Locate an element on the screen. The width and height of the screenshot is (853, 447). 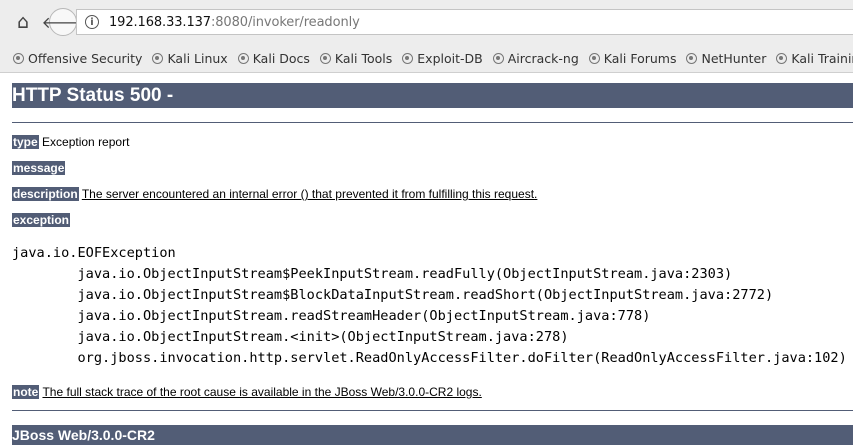
type-row: type Exception report is located at coordinates (70, 142).